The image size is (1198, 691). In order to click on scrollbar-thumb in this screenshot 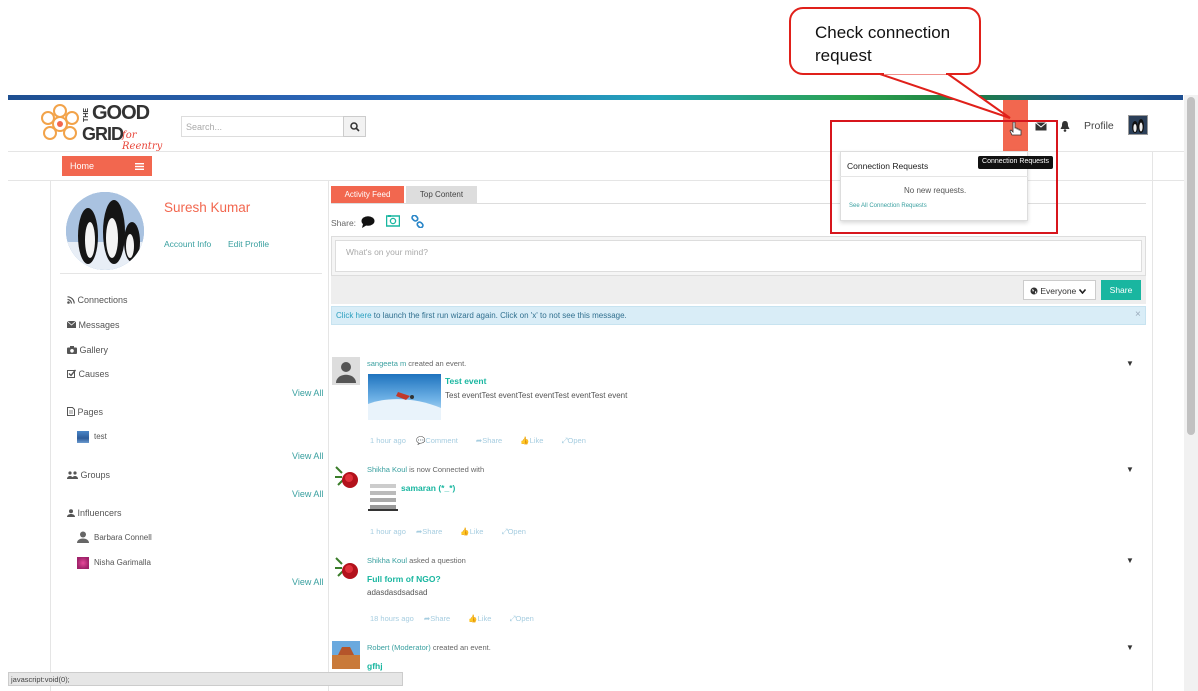, I will do `click(1191, 266)`.